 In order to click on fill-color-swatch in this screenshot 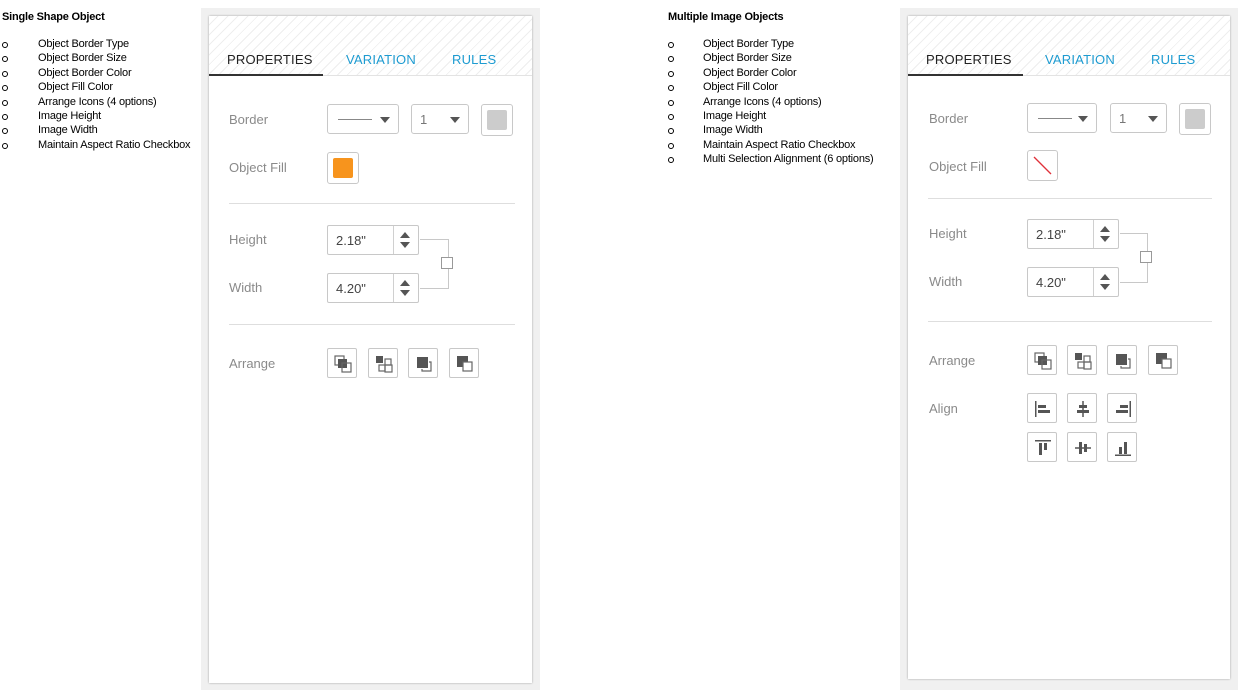, I will do `click(343, 168)`.